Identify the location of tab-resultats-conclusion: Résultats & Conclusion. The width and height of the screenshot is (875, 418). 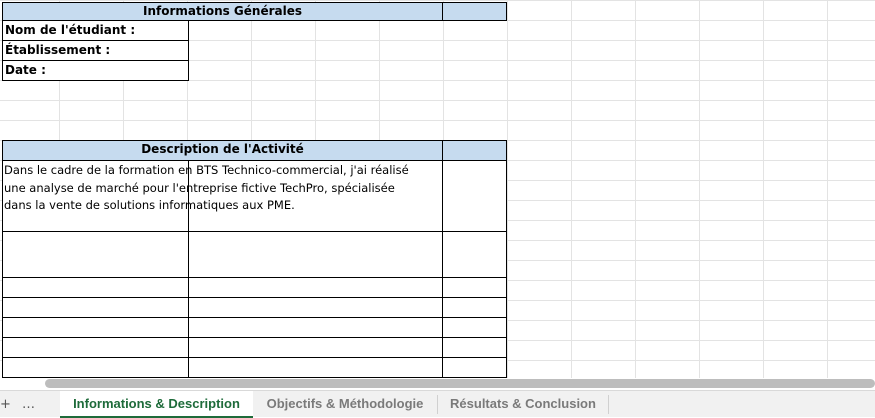
(523, 404).